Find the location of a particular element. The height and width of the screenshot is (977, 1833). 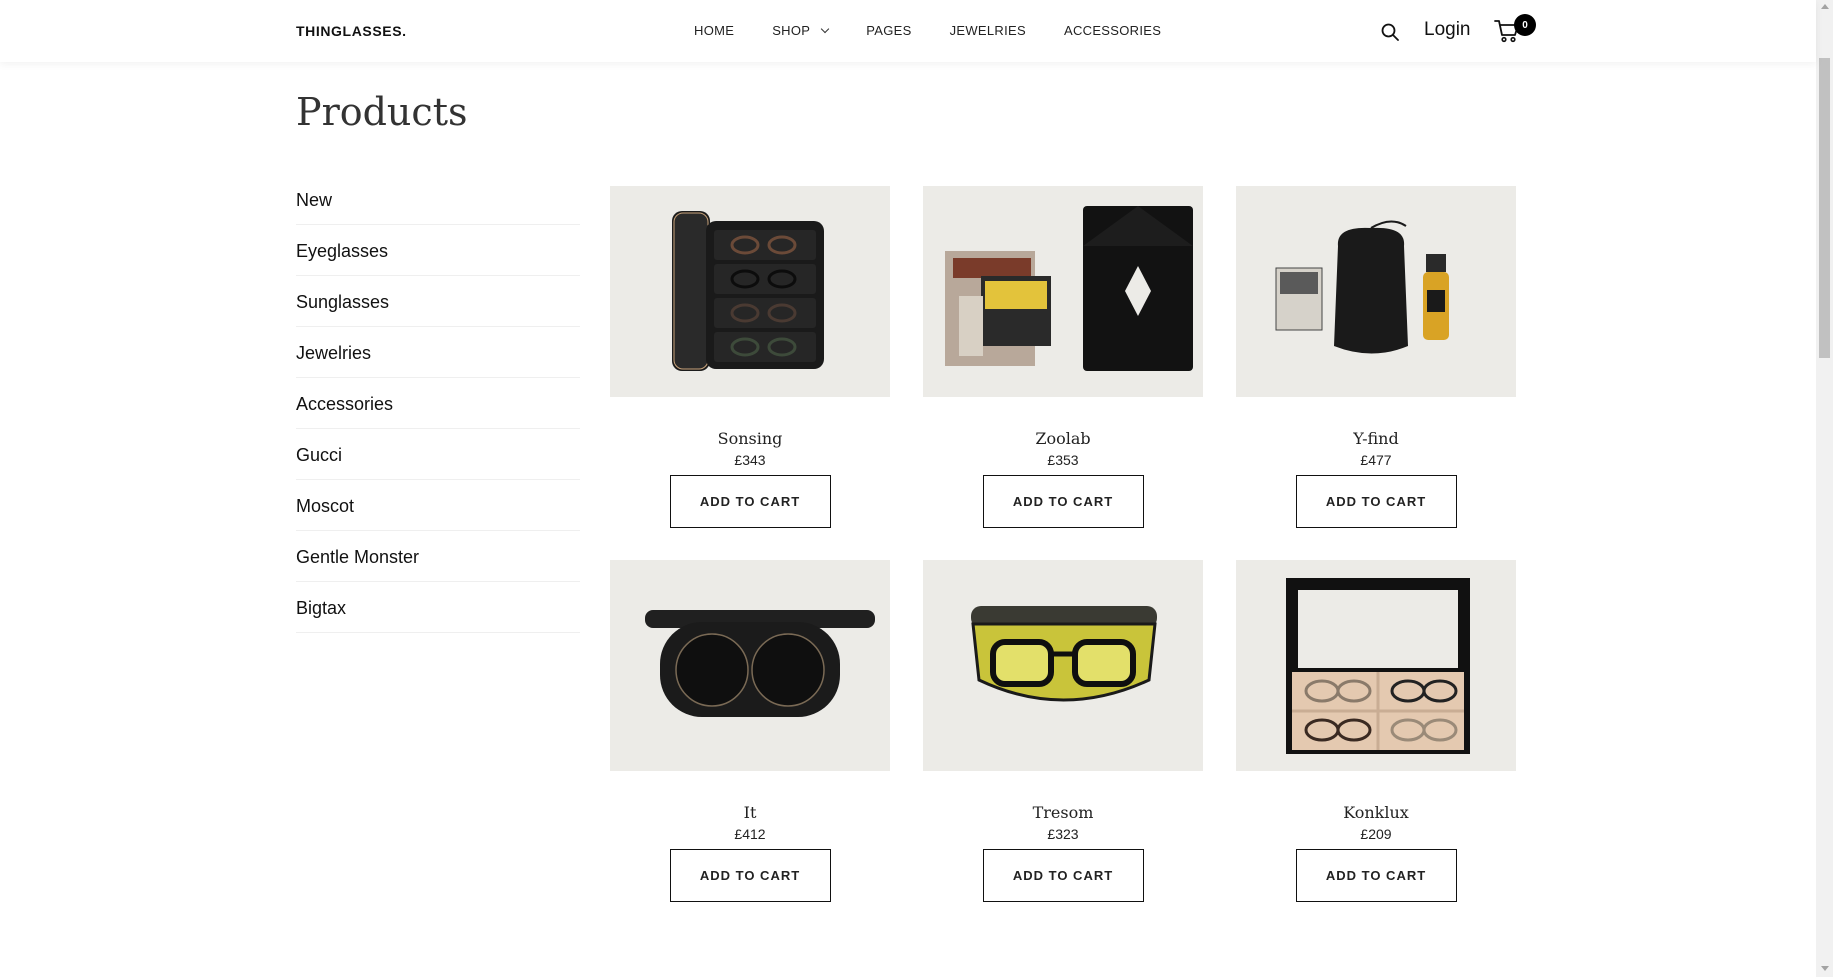

nav-accessories: ACCESSORIES is located at coordinates (1112, 30).